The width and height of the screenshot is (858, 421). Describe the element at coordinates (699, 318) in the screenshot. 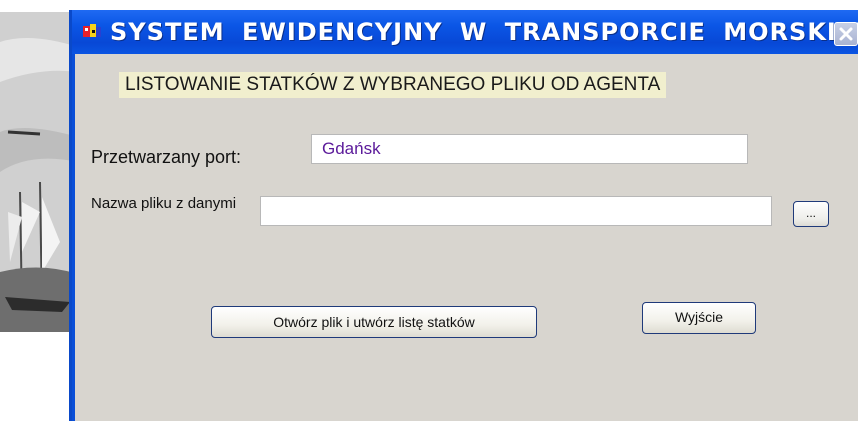

I see `exit-button: Wyjście` at that location.